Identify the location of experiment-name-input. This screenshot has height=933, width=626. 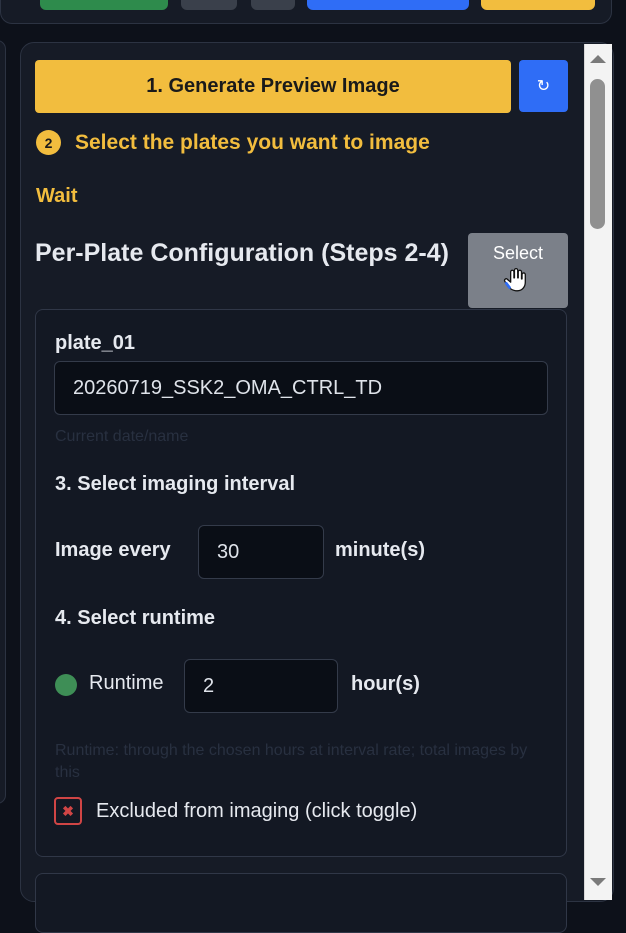
(301, 388).